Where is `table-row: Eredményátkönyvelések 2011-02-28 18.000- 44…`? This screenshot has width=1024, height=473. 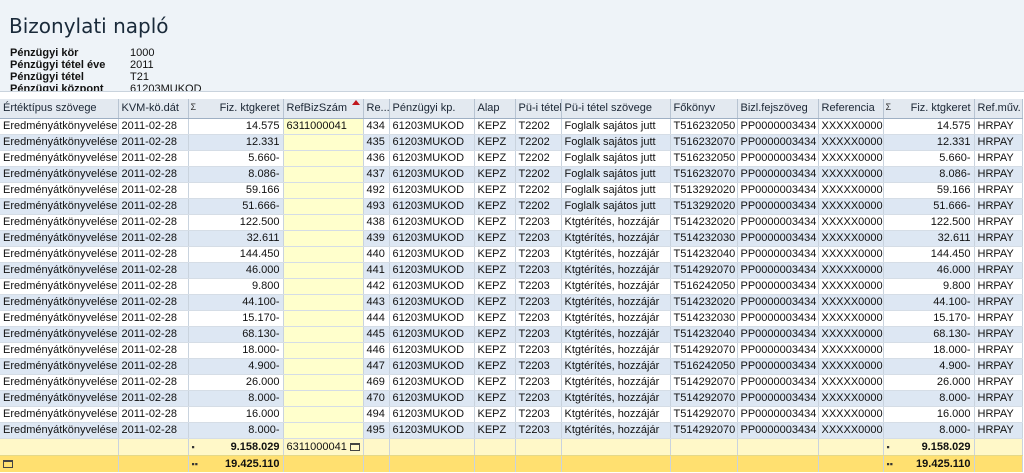
table-row: Eredményátkönyvelések 2011-02-28 18.000- 44… is located at coordinates (511, 350).